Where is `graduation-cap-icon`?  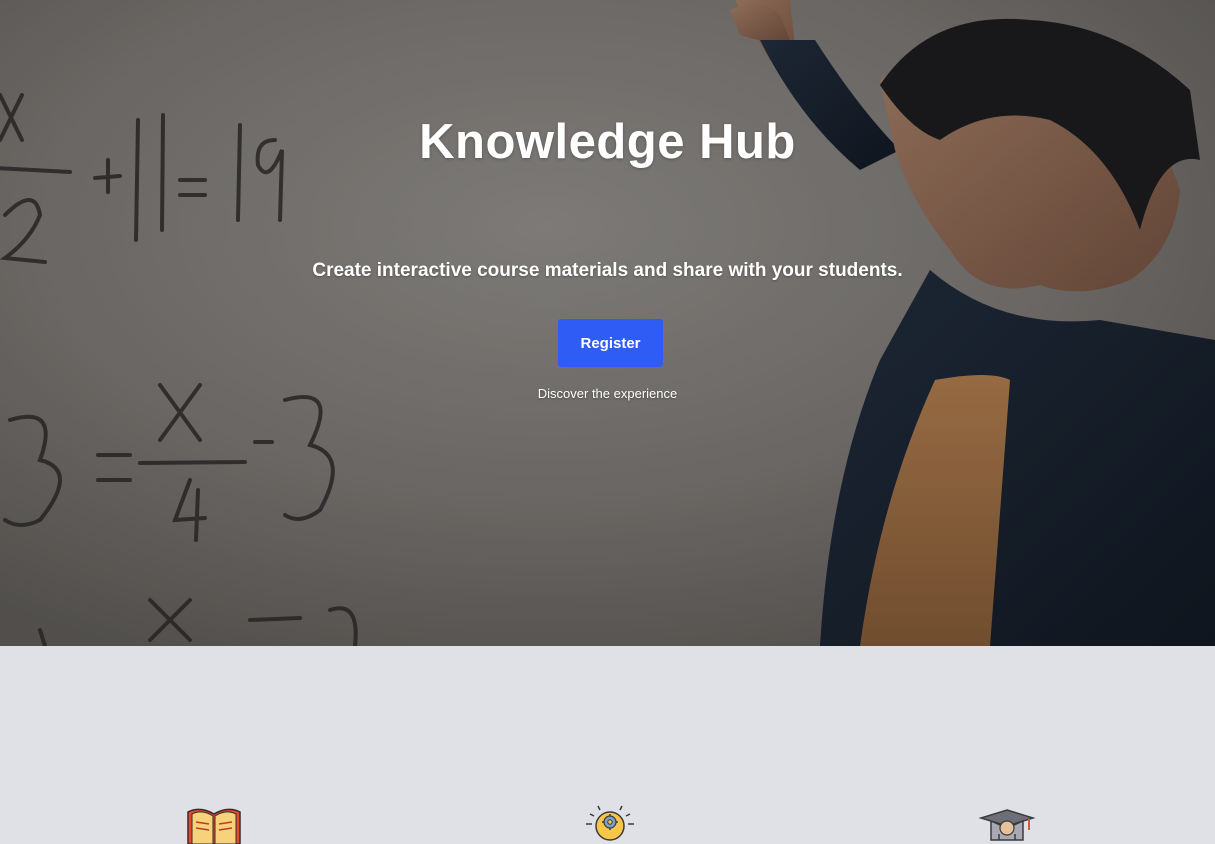
graduation-cap-icon is located at coordinates (1007, 824).